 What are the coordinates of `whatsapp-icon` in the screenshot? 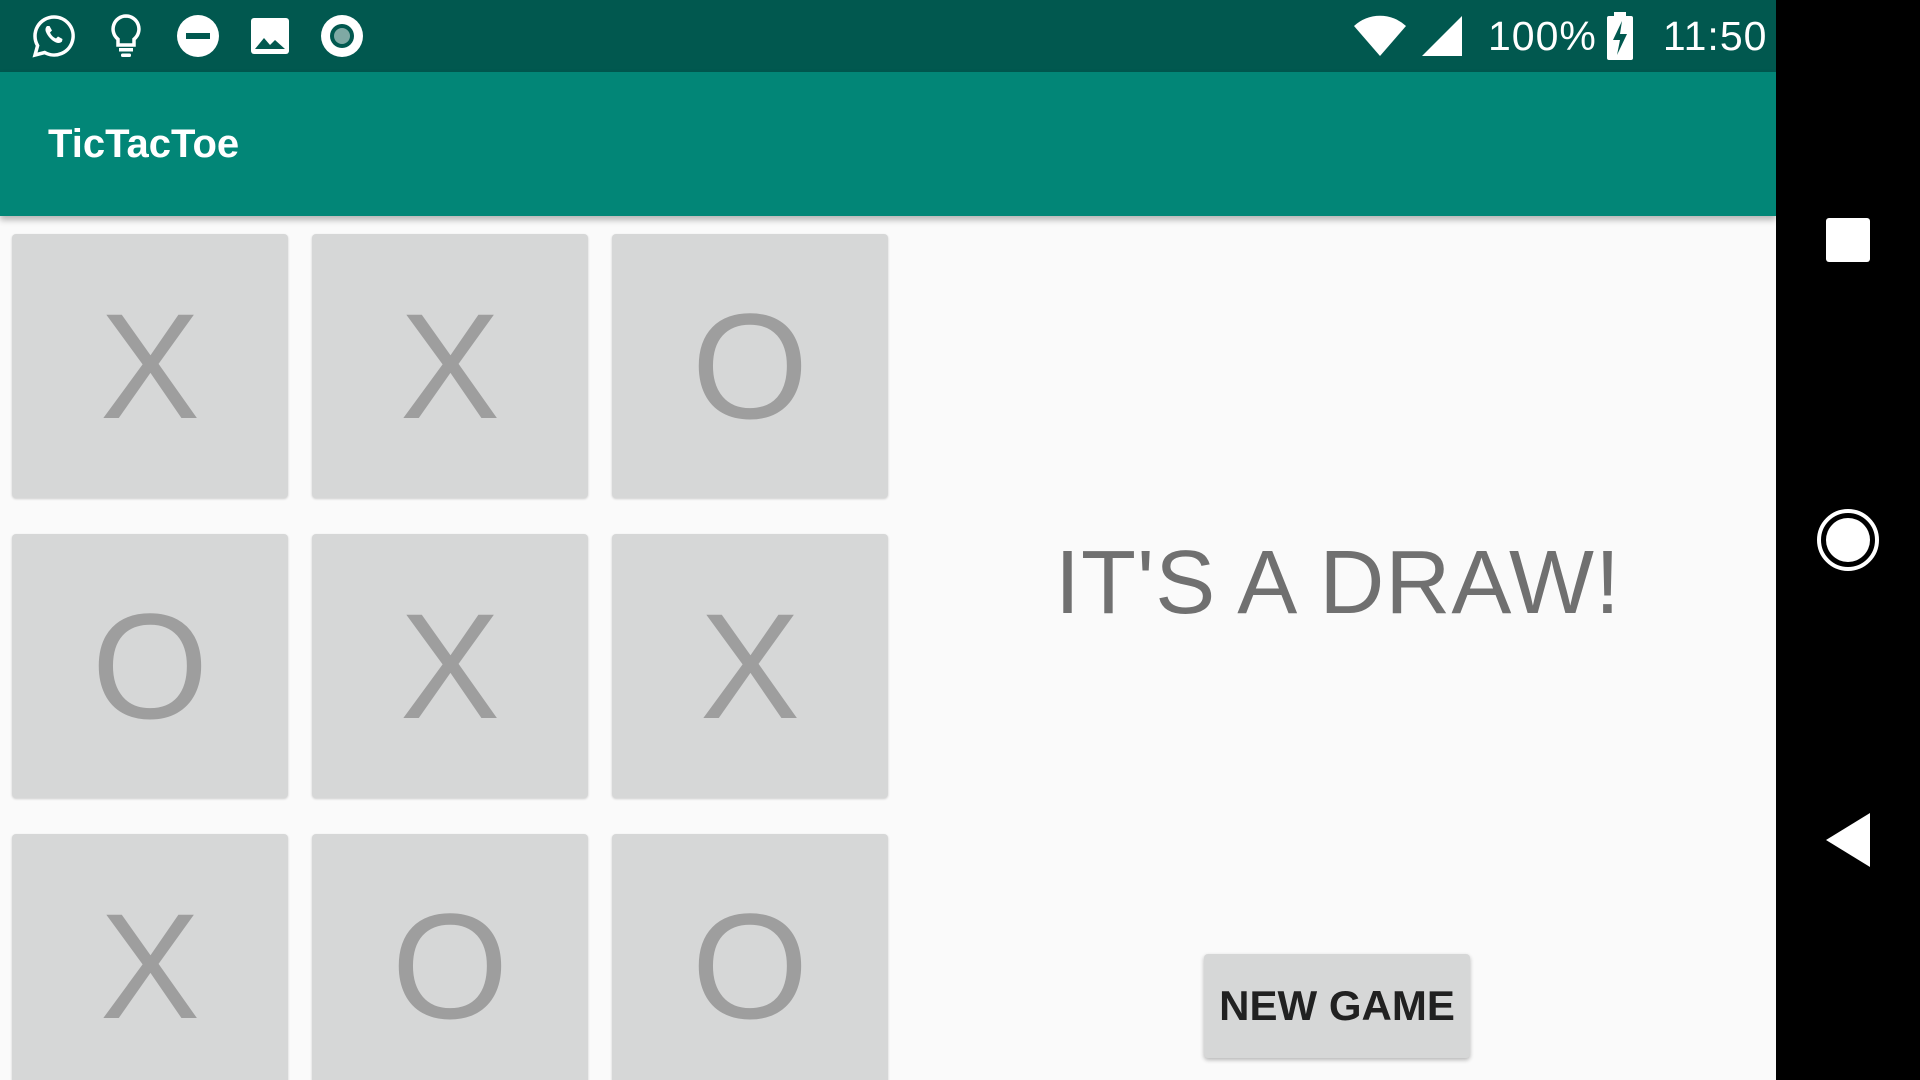 It's located at (54, 36).